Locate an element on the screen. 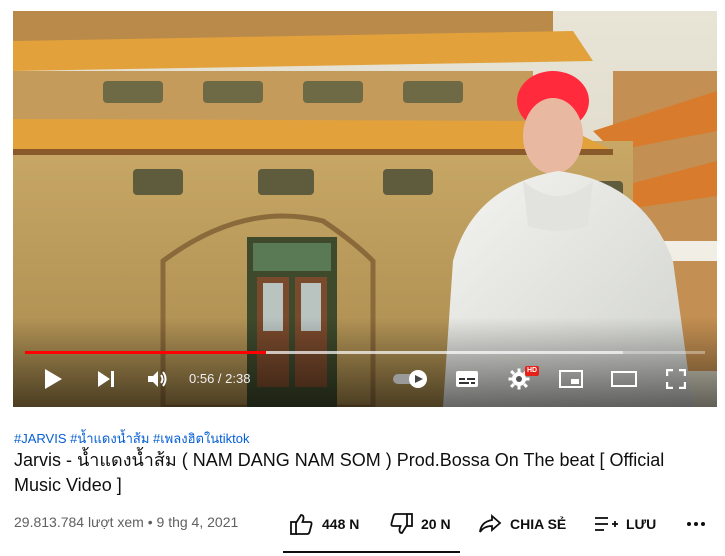  share-button: CHIA SẺ is located at coordinates (522, 524).